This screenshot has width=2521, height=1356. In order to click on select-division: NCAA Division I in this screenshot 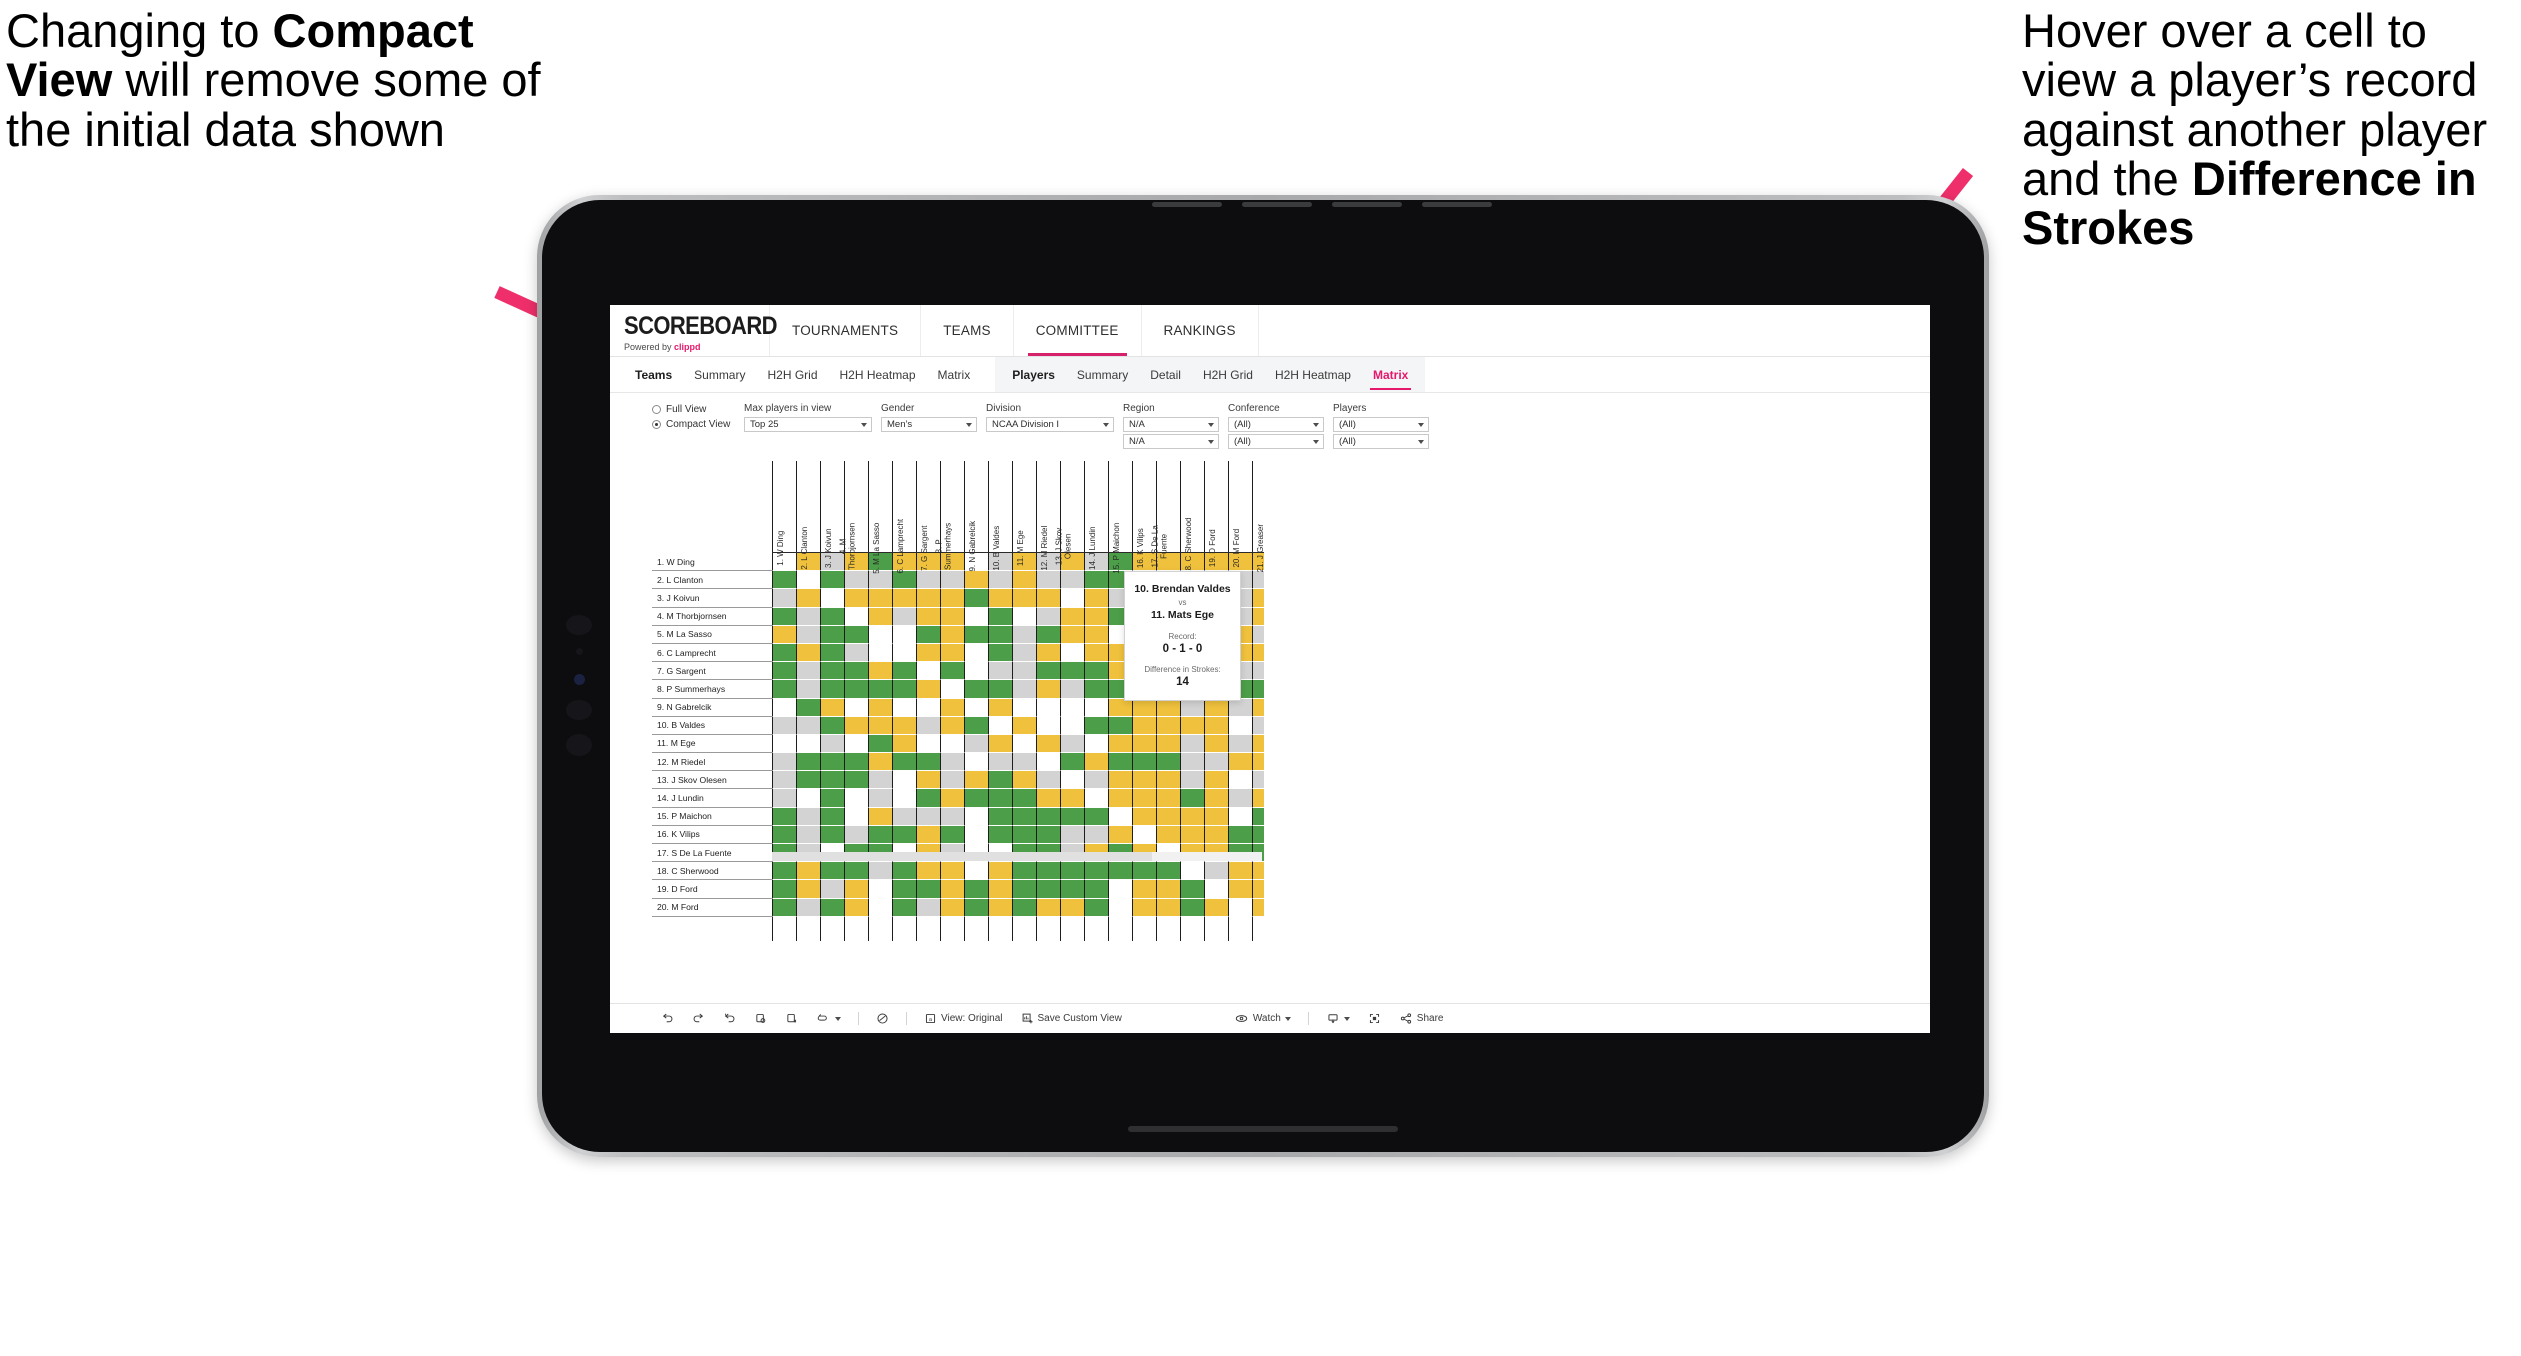, I will do `click(1050, 424)`.